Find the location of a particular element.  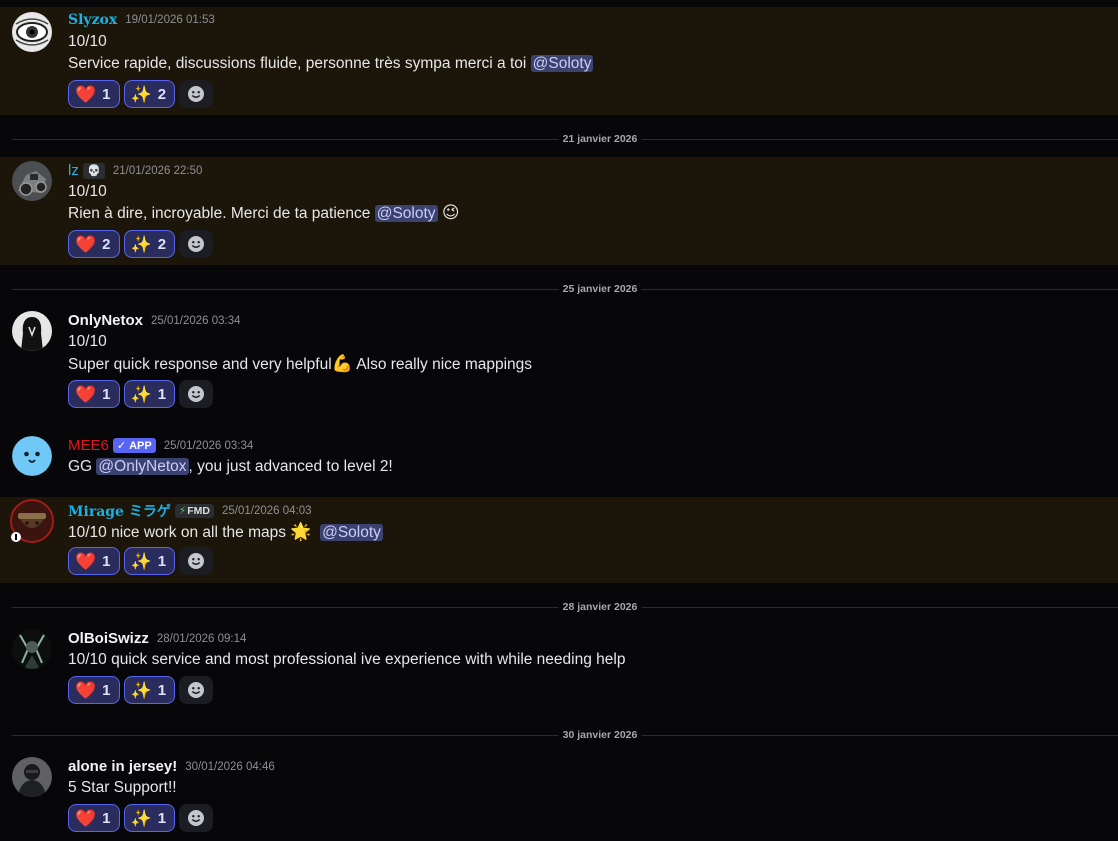

message-header: alone in jersey! 30/01/2026 04:46 is located at coordinates (171, 766).